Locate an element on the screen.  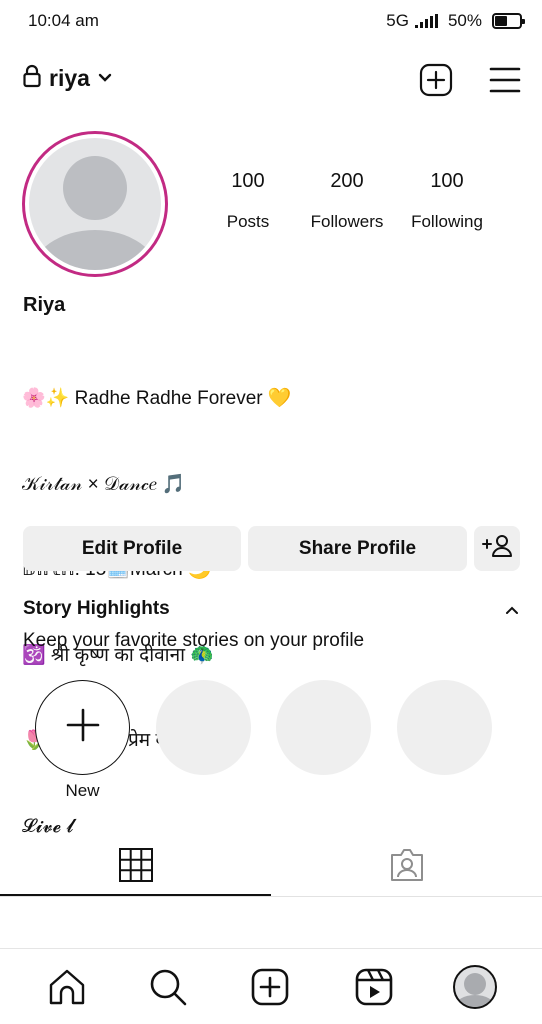
posts-stat: 100 Posts is located at coordinates (248, 201).